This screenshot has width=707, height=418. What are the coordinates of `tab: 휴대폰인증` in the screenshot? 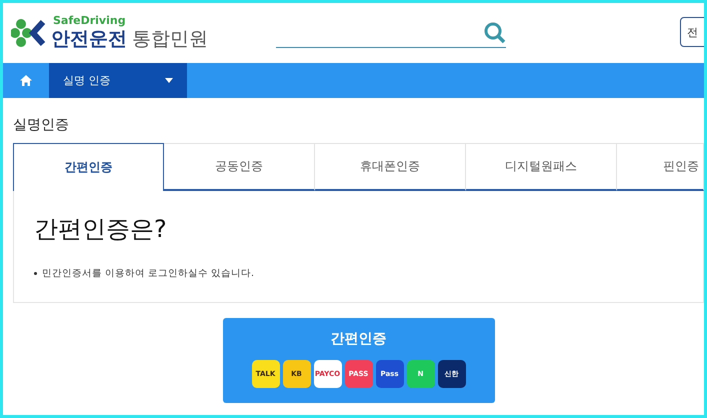 It's located at (390, 167).